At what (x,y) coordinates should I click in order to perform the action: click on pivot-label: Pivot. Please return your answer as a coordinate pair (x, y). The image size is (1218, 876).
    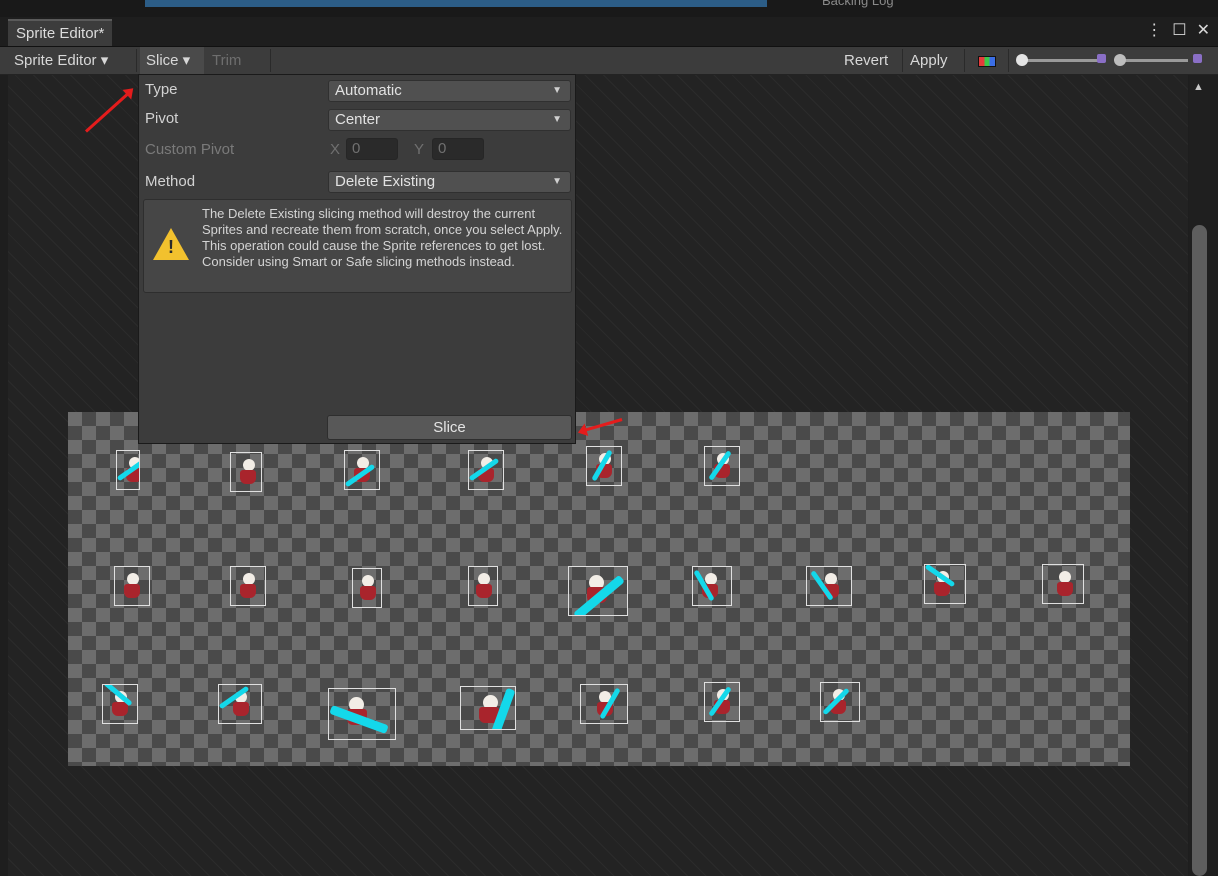
    Looking at the image, I should click on (162, 118).